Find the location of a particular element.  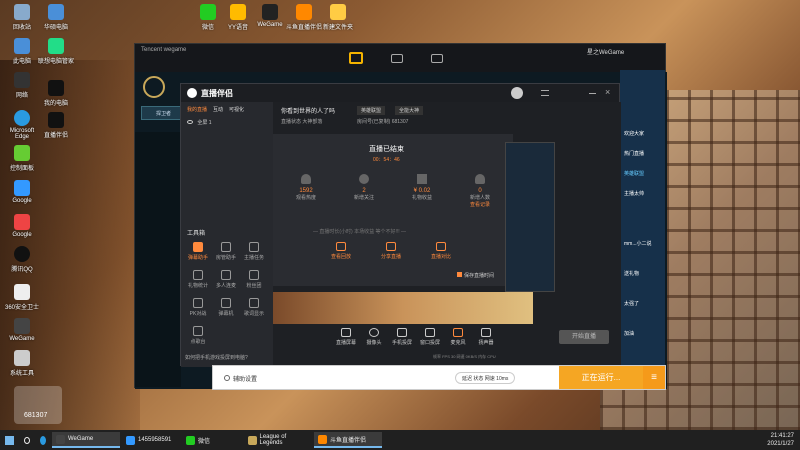

taskbar-item-lol: League of Legends is located at coordinates (278, 440).